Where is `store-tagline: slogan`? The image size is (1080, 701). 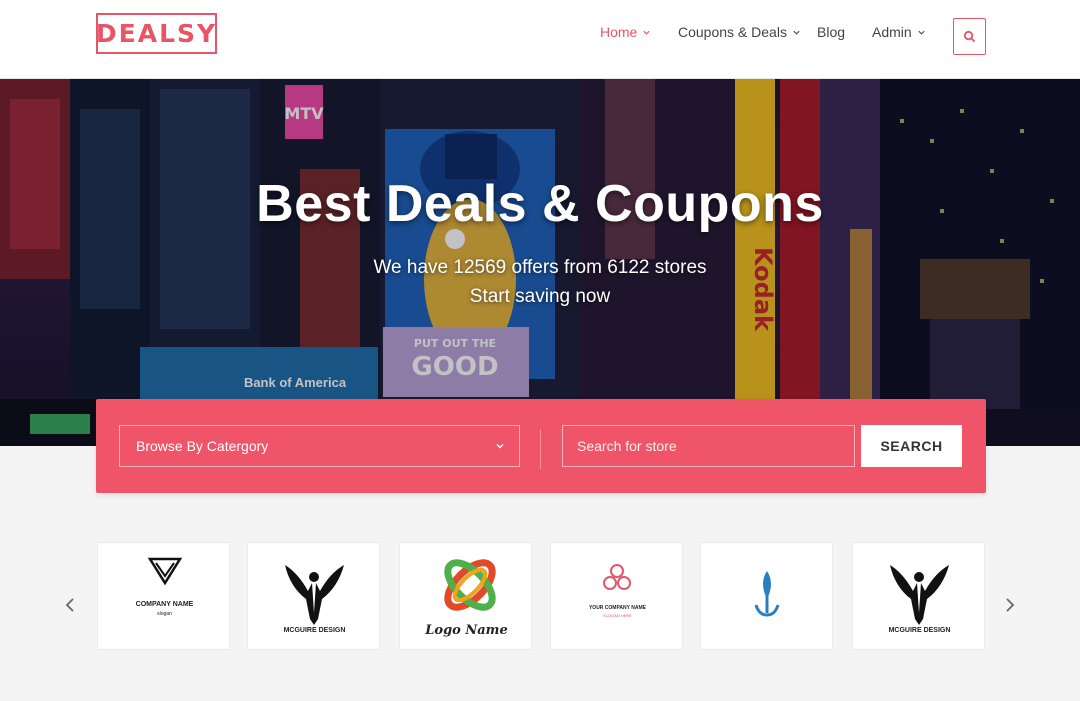 store-tagline: slogan is located at coordinates (164, 614).